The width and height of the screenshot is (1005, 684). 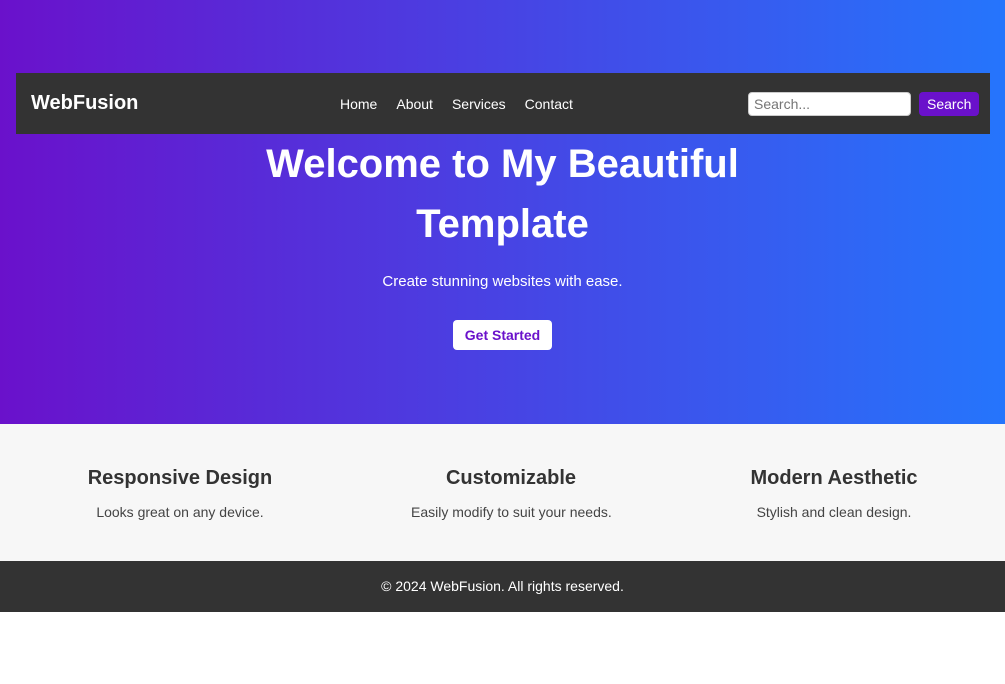 What do you see at coordinates (834, 478) in the screenshot?
I see `feature-title: Modern Aesthetic` at bounding box center [834, 478].